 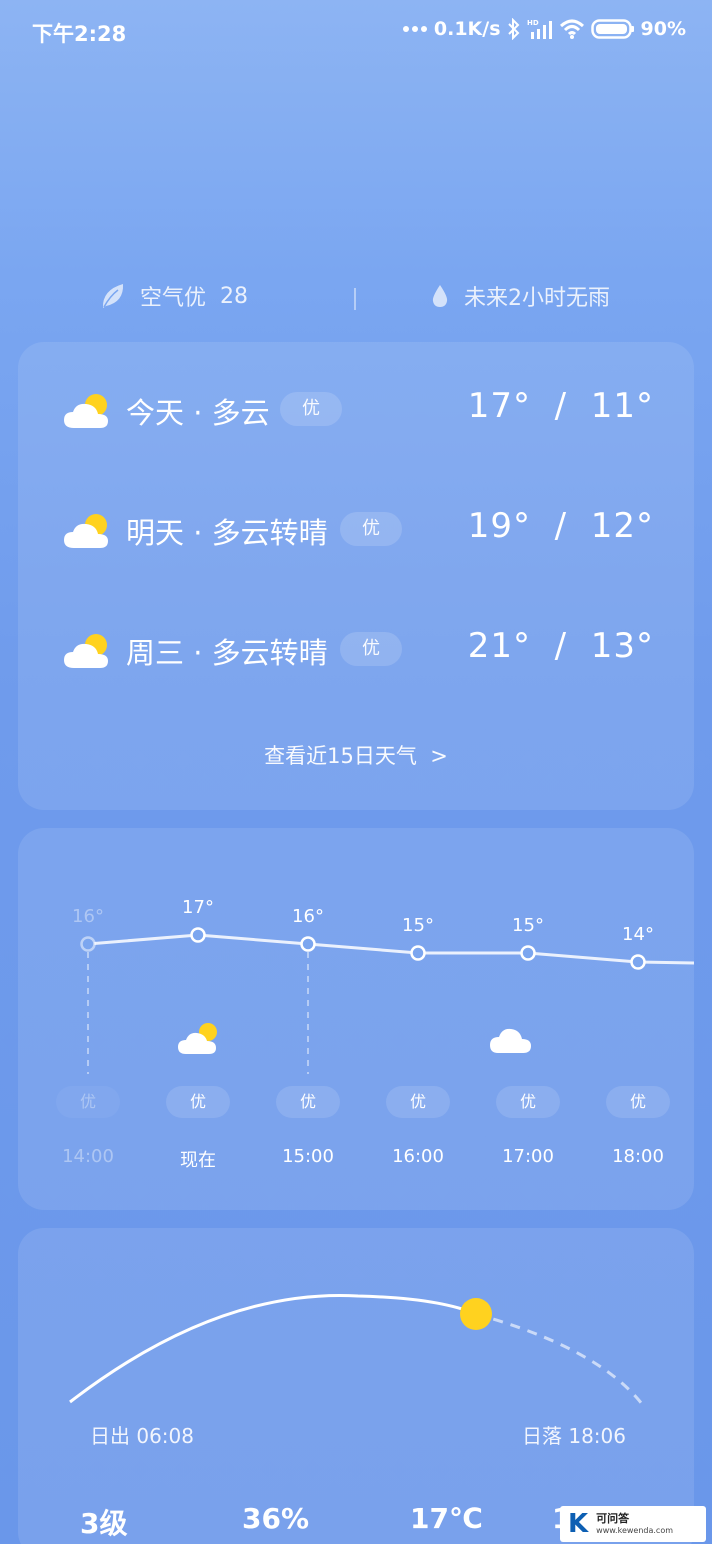 I want to click on forecast-row-tomorrow: 明天 · 多云转晴 优 19° / 12°, so click(x=356, y=531).